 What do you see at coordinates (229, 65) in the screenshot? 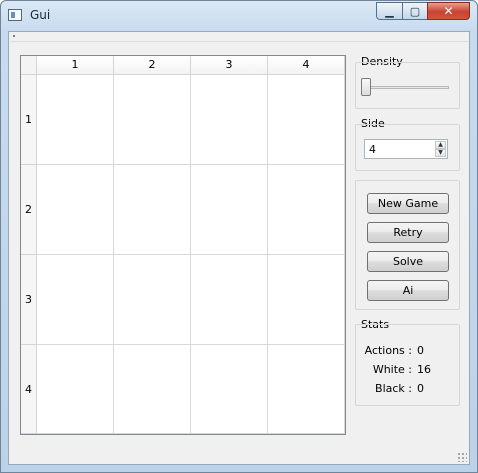
I see `column-header-3: 3` at bounding box center [229, 65].